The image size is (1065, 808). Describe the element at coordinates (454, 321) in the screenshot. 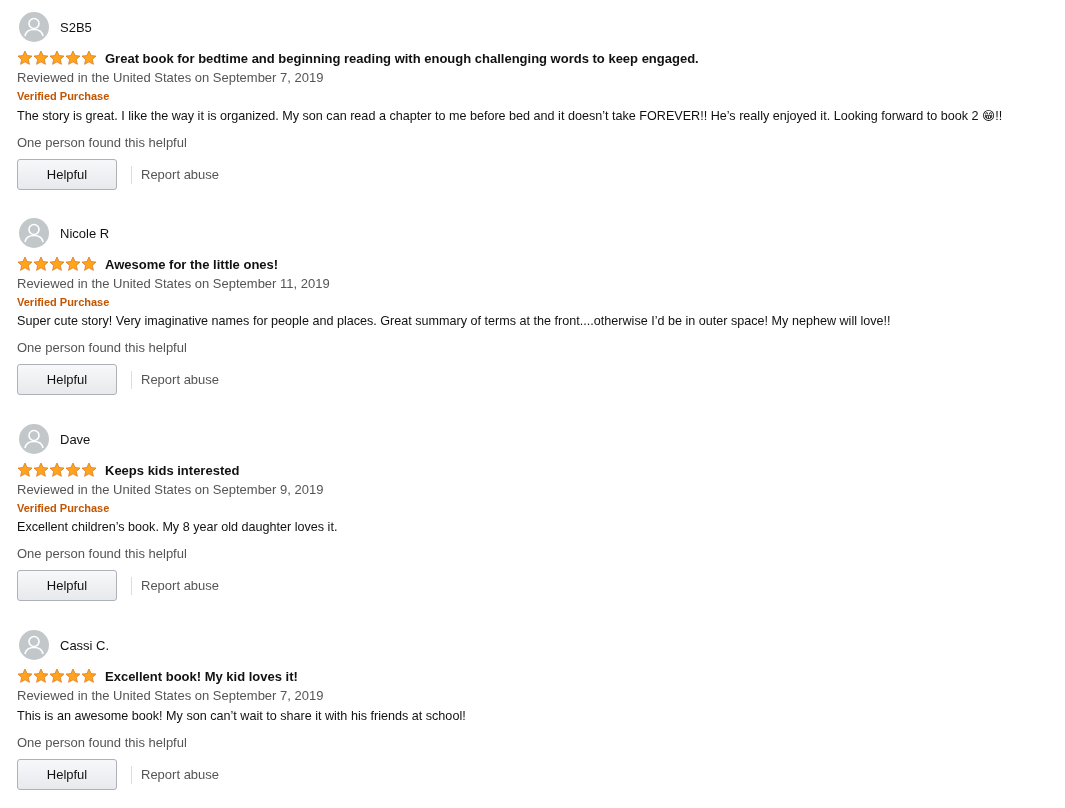

I see `review-text: Super cute story! Very imaginative names for people and places. Great summary of terms at the front....otherwise I’d be in outer space! My nephew will love!!` at that location.